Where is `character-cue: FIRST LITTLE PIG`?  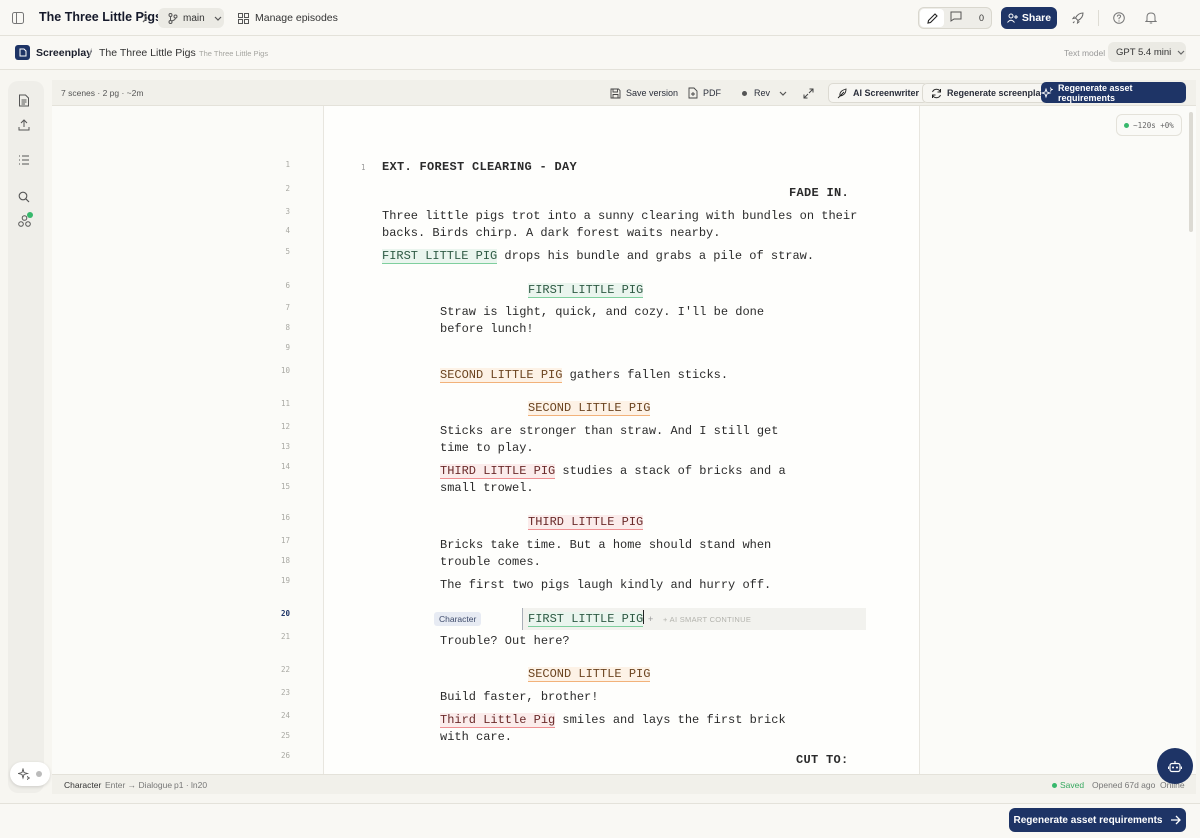
character-cue: FIRST LITTLE PIG is located at coordinates (586, 290).